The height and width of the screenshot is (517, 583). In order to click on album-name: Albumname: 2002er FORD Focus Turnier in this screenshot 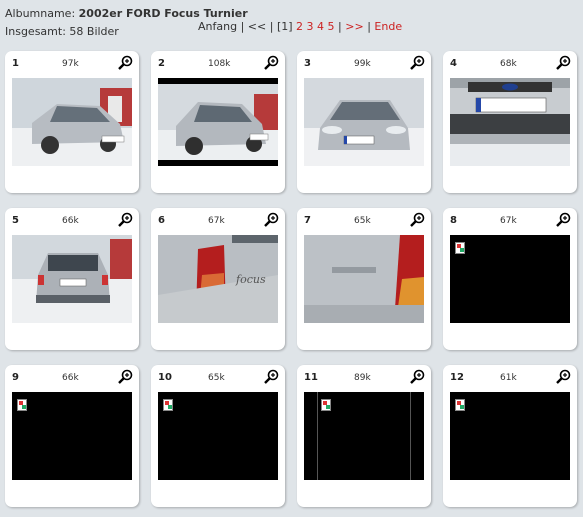, I will do `click(126, 13)`.